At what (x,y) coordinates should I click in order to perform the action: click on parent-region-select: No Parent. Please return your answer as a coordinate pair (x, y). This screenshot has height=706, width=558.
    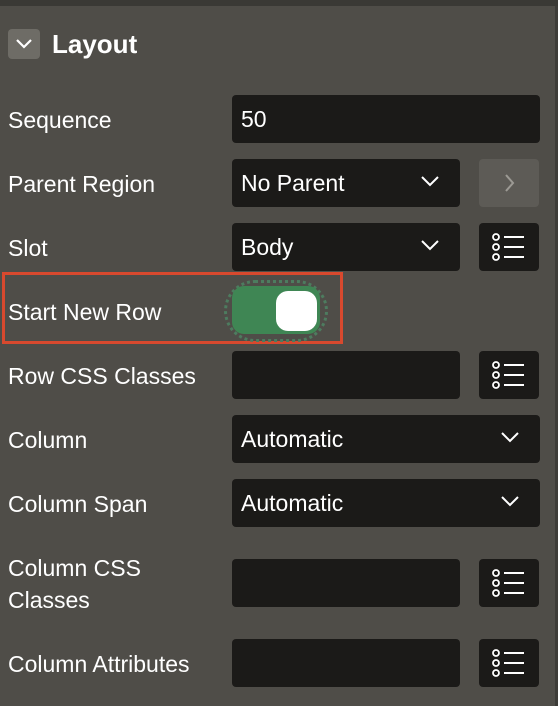
    Looking at the image, I should click on (346, 183).